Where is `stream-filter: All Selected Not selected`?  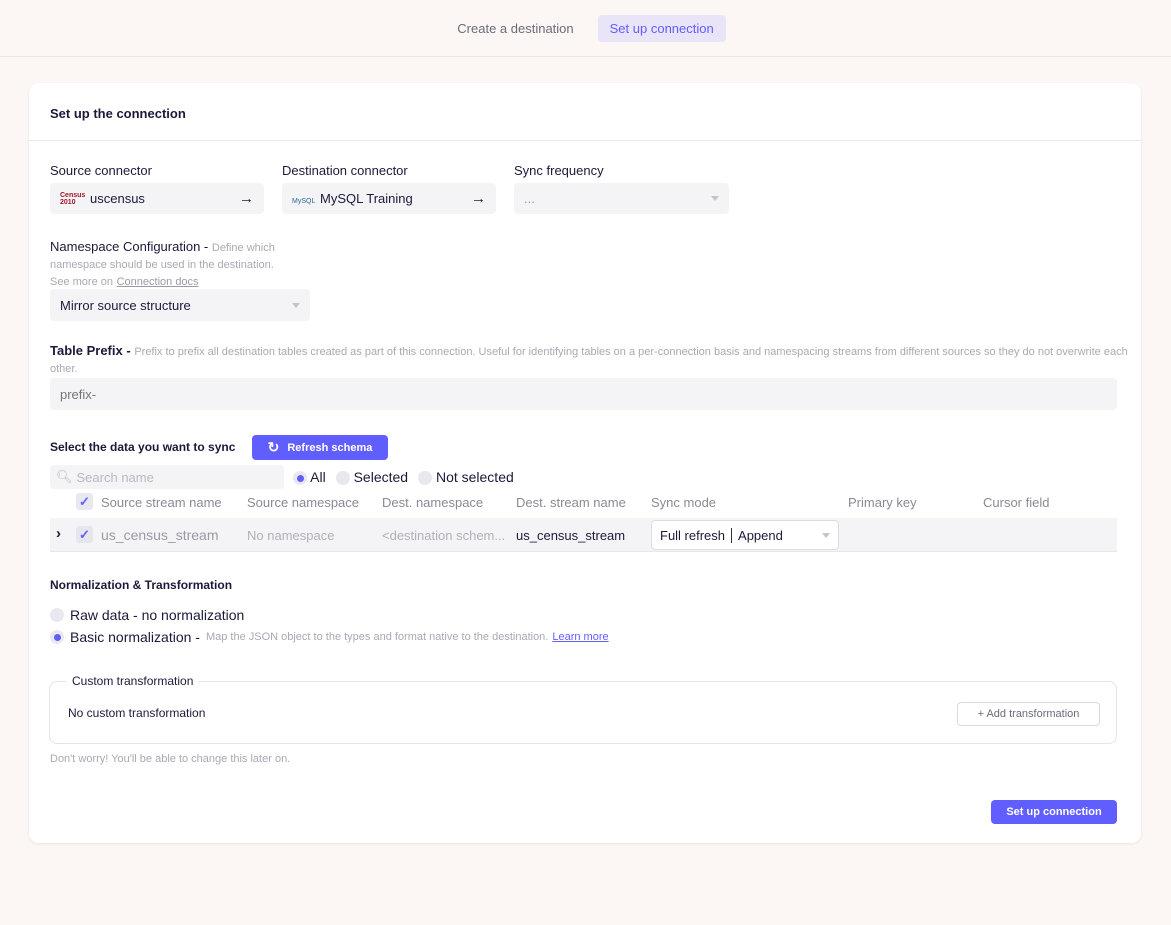
stream-filter: All Selected Not selected is located at coordinates (403, 477).